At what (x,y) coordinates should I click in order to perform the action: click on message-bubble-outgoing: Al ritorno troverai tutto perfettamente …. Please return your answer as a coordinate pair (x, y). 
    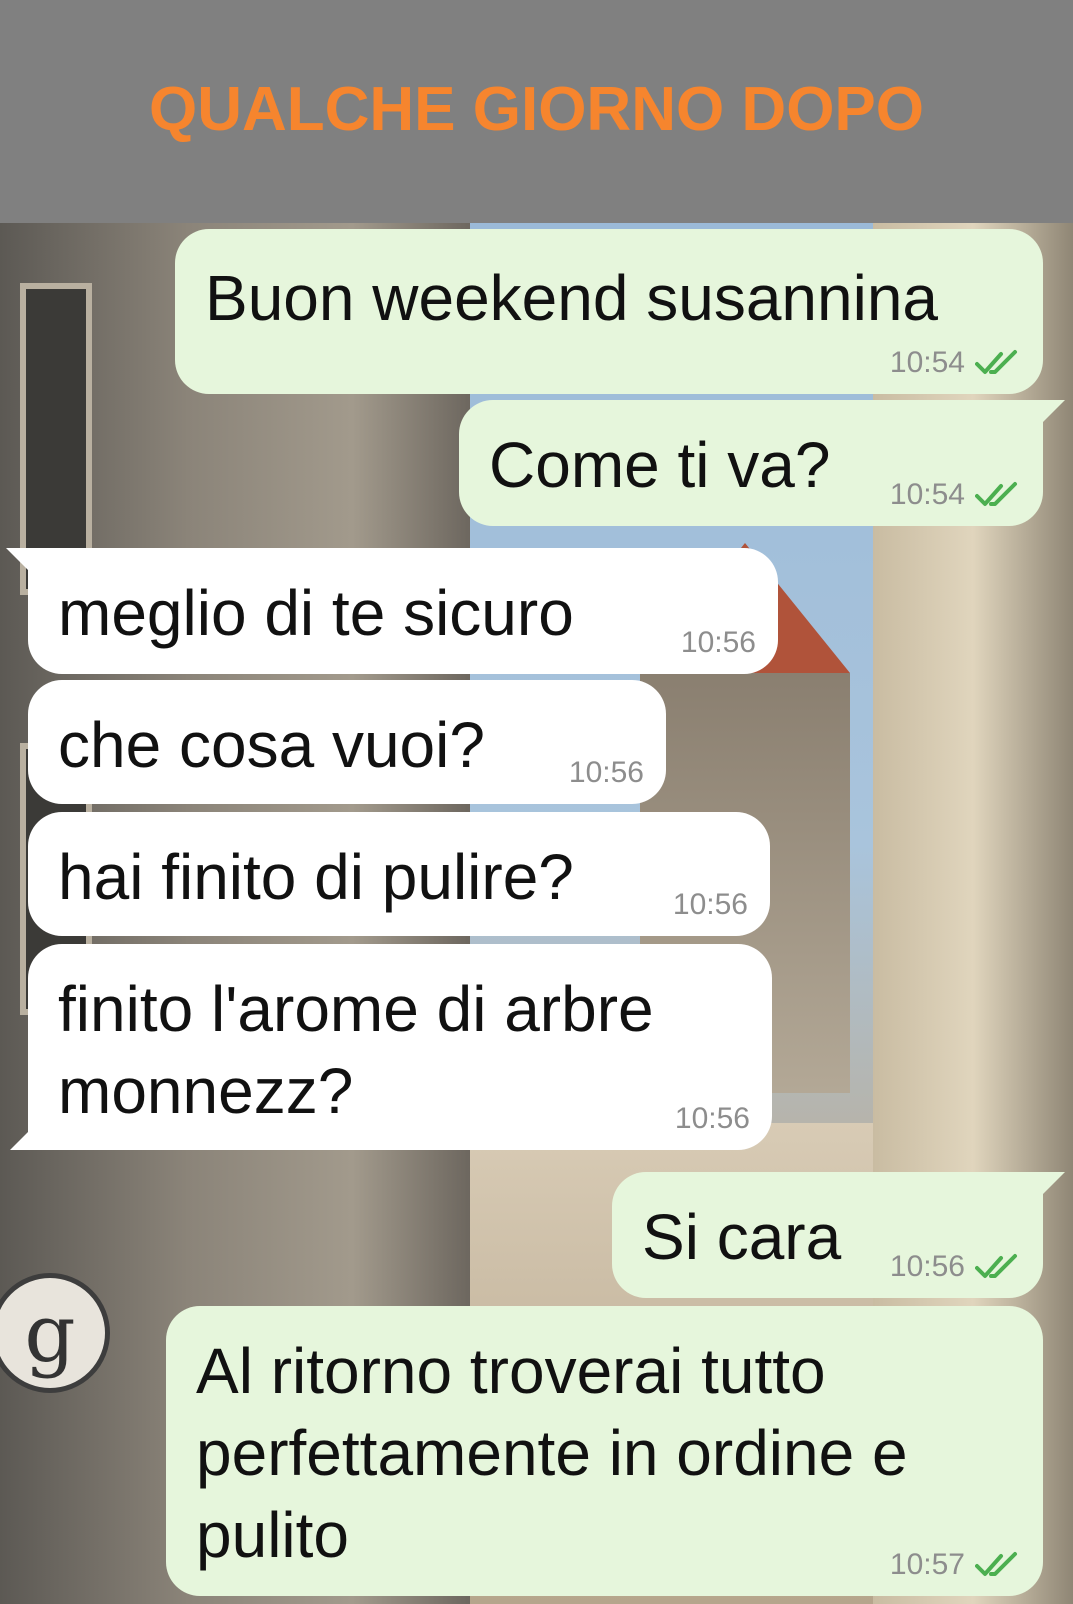
    Looking at the image, I should click on (604, 1451).